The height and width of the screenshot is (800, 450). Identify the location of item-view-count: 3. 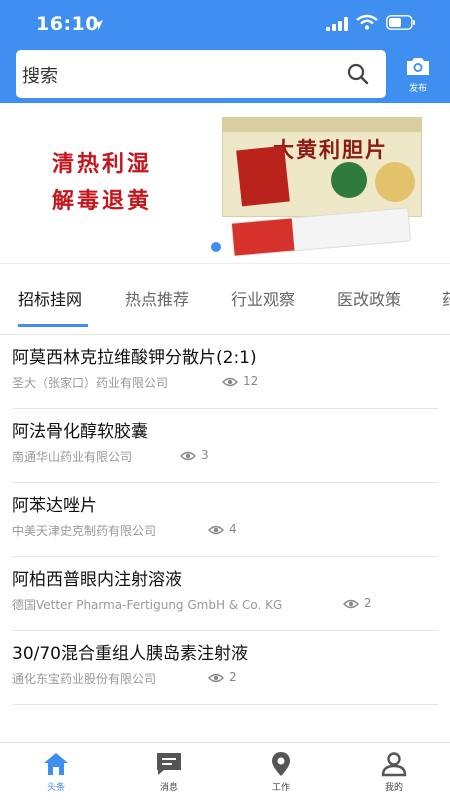
(205, 455).